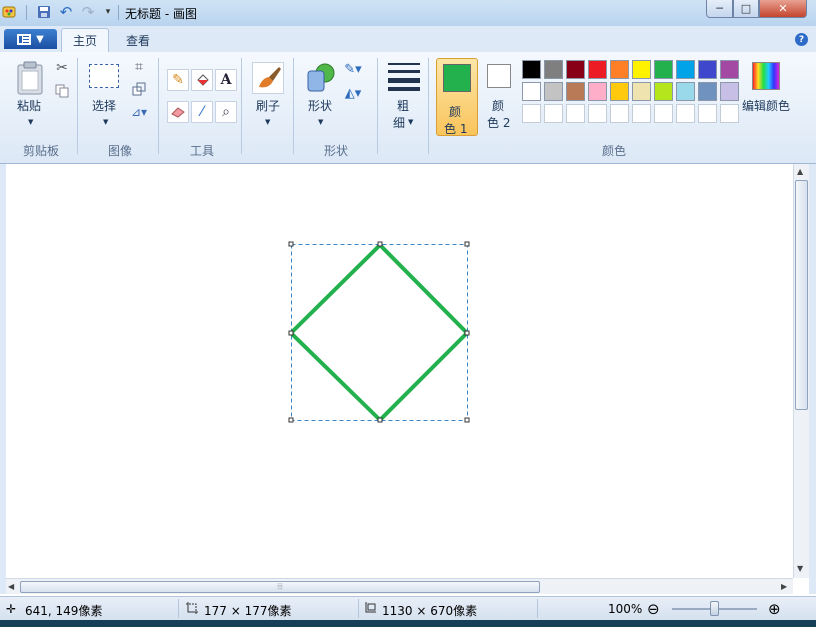  I want to click on paste-dropdown-icon: ▼, so click(30, 122).